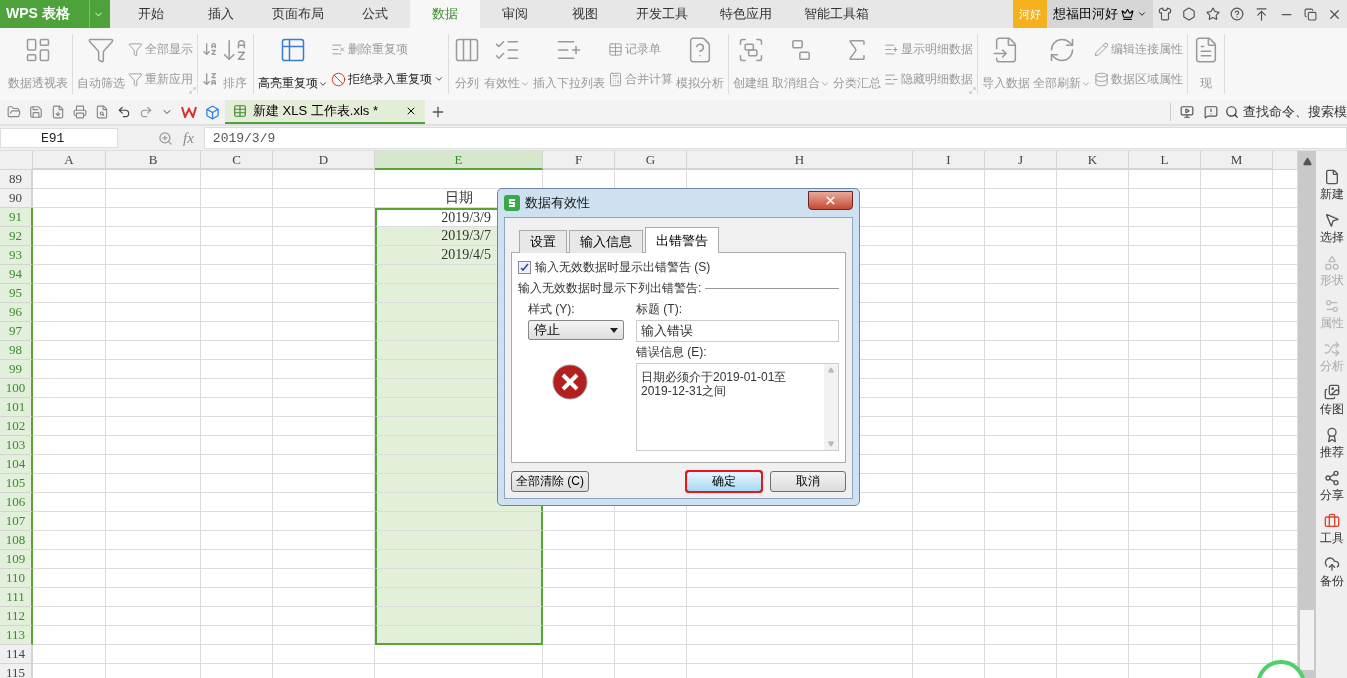 This screenshot has height=678, width=1347. Describe the element at coordinates (459, 160) in the screenshot. I see `column-header: E` at that location.